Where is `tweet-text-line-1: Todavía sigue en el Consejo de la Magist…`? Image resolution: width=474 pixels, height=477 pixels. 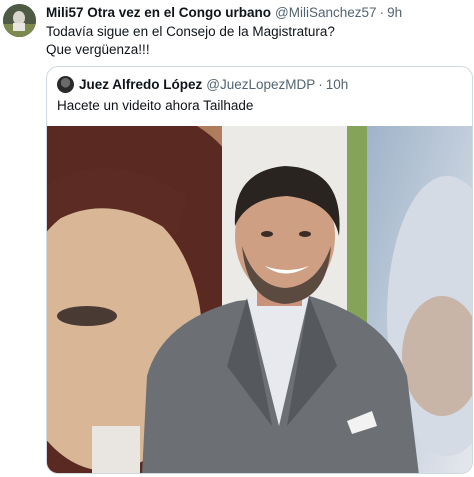
tweet-text-line-1: Todavía sigue en el Consejo de la Magist… is located at coordinates (190, 31).